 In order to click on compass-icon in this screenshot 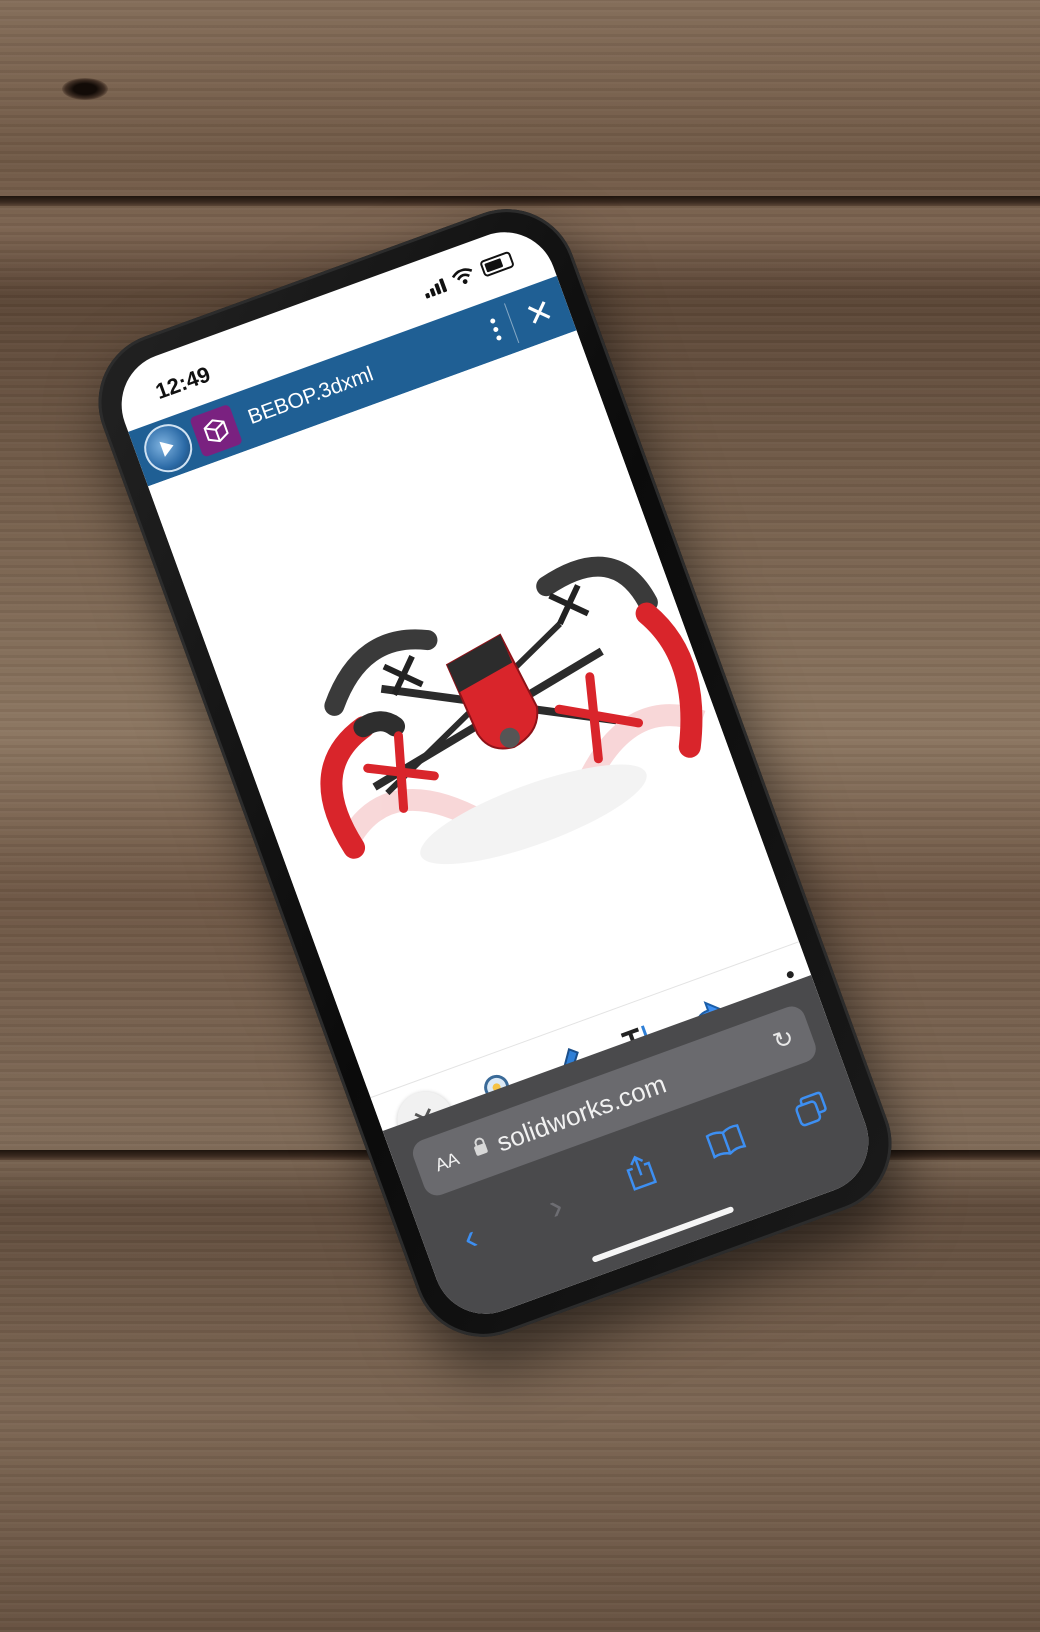, I will do `click(168, 448)`.